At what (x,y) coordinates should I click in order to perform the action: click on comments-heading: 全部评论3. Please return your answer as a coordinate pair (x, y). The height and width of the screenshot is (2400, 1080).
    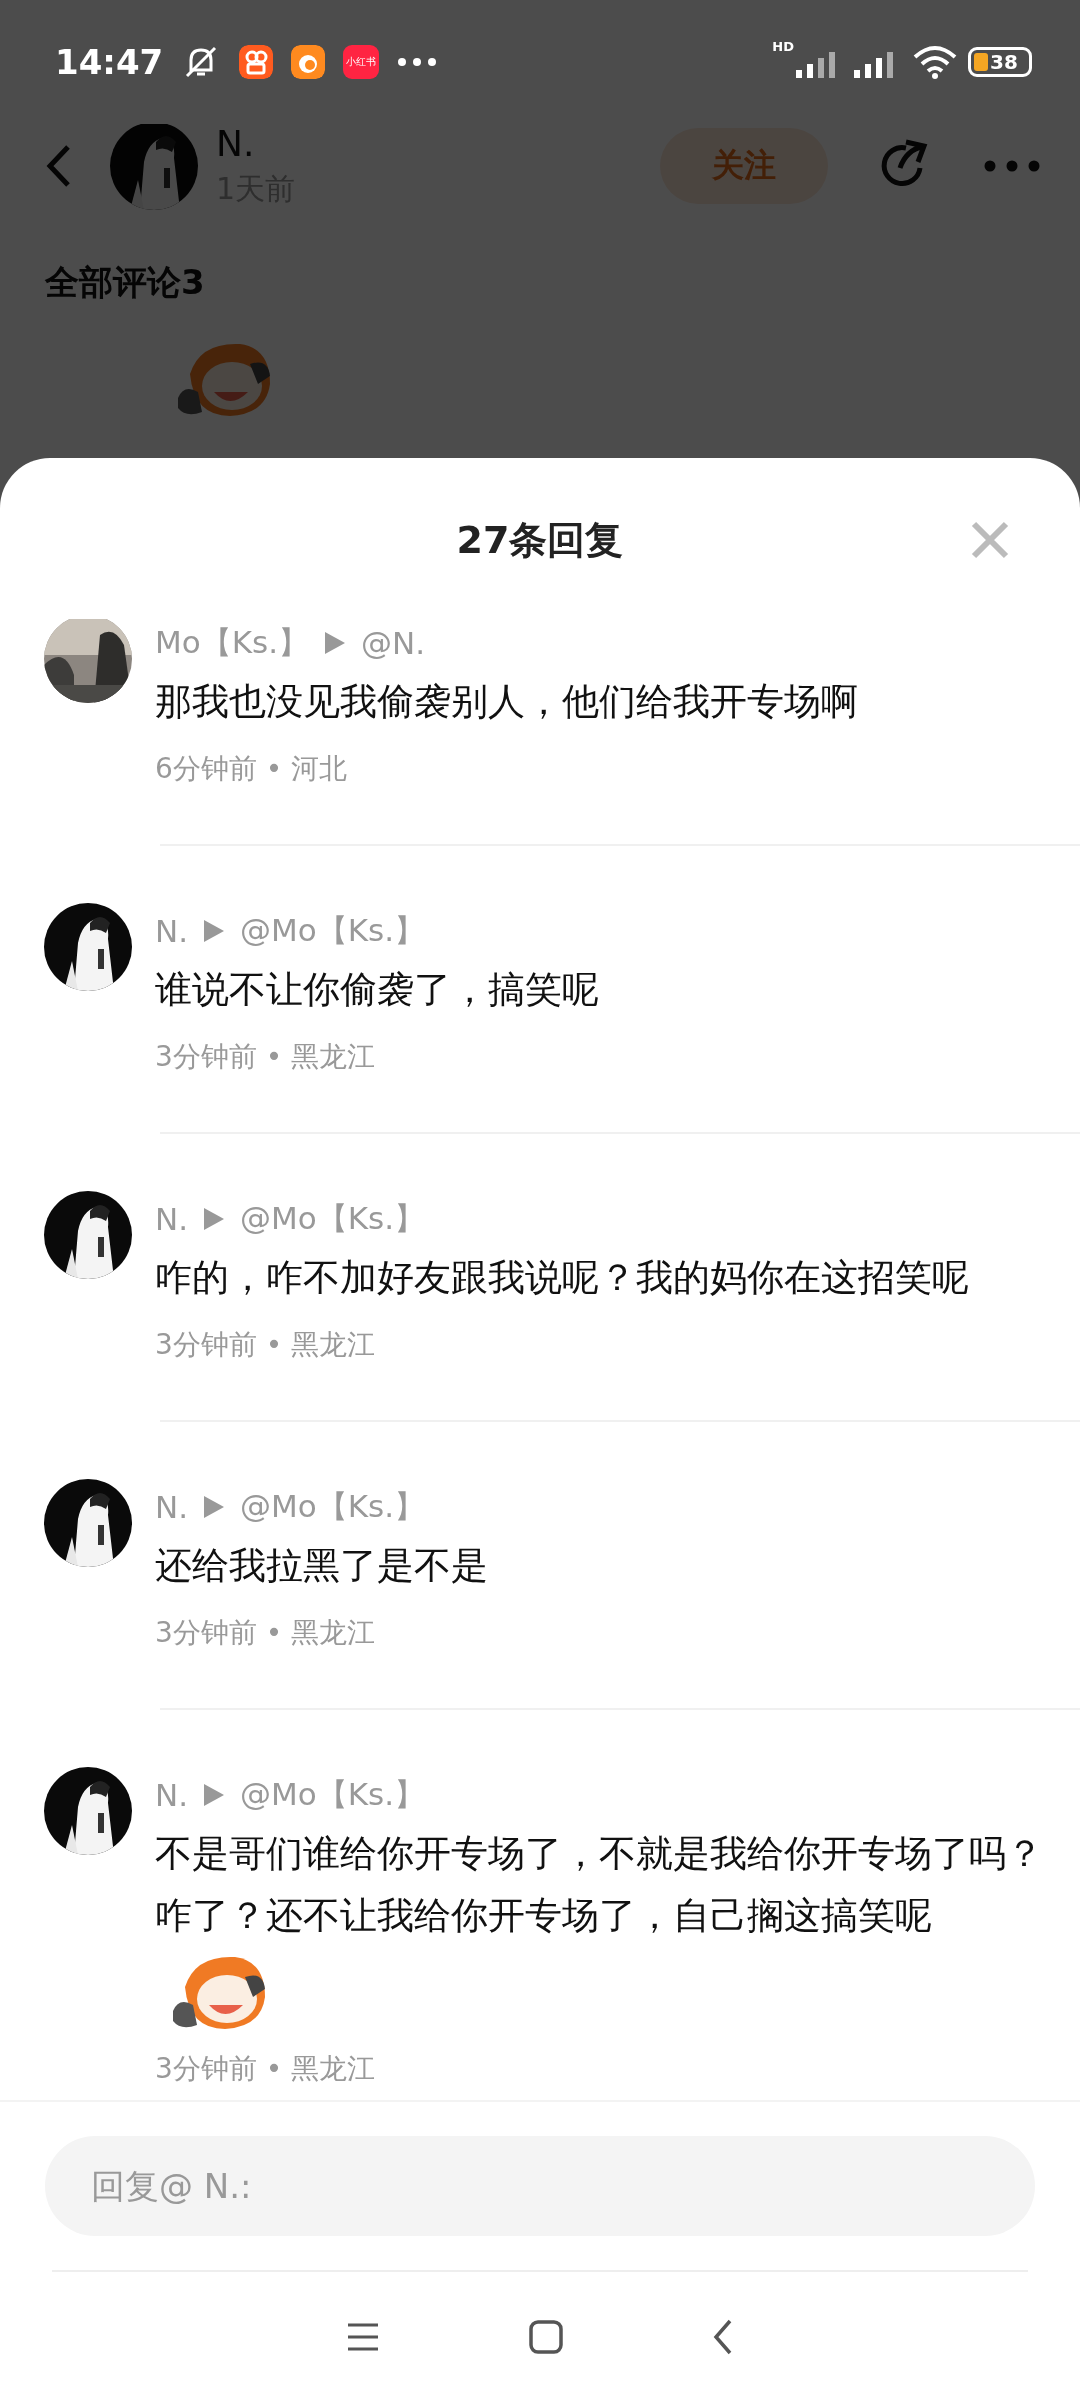
    Looking at the image, I should click on (125, 282).